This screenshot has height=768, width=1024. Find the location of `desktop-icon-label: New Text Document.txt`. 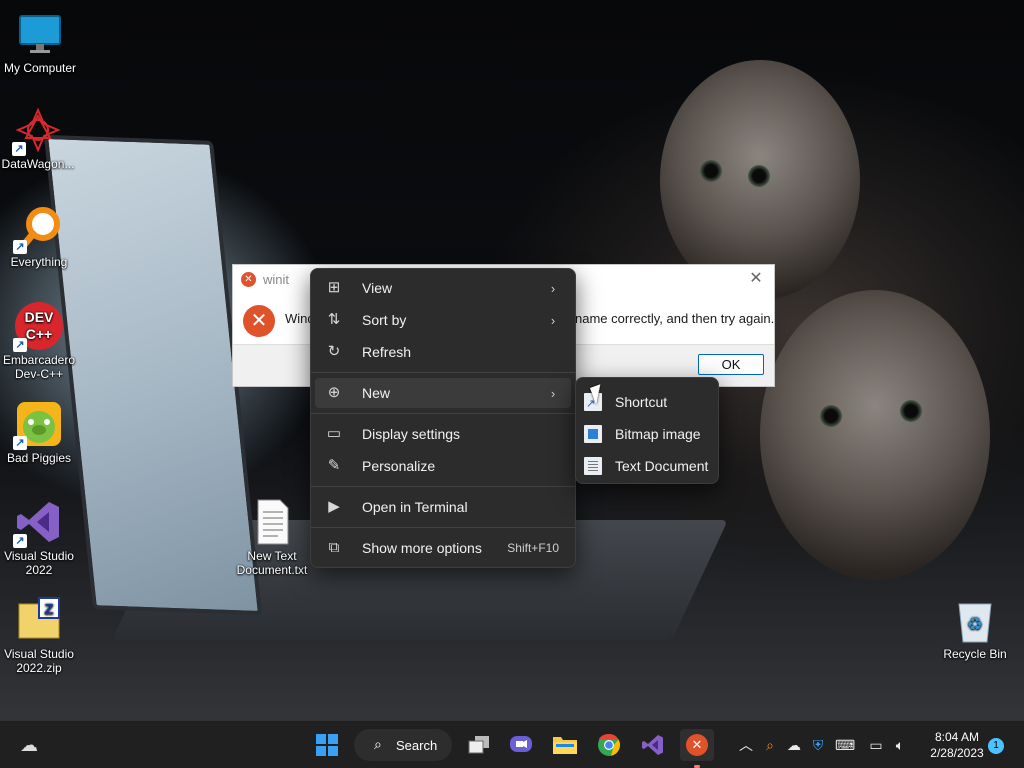

desktop-icon-label: New Text Document.txt is located at coordinates (272, 563).